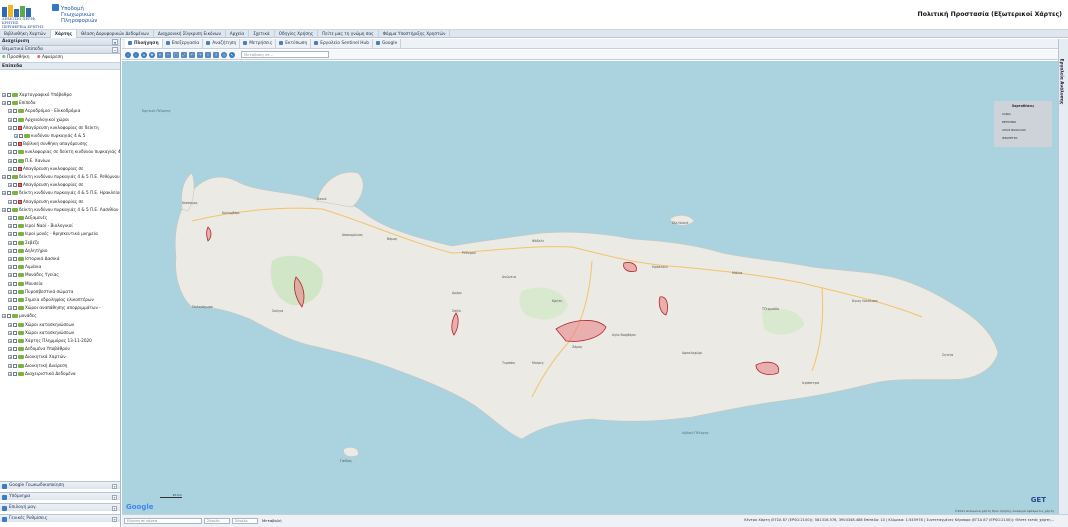 The height and width of the screenshot is (527, 1068). What do you see at coordinates (49, 135) in the screenshot?
I see `layer-tree-item: + κινδύνου πυρκαγιάς 4 & 5` at bounding box center [49, 135].